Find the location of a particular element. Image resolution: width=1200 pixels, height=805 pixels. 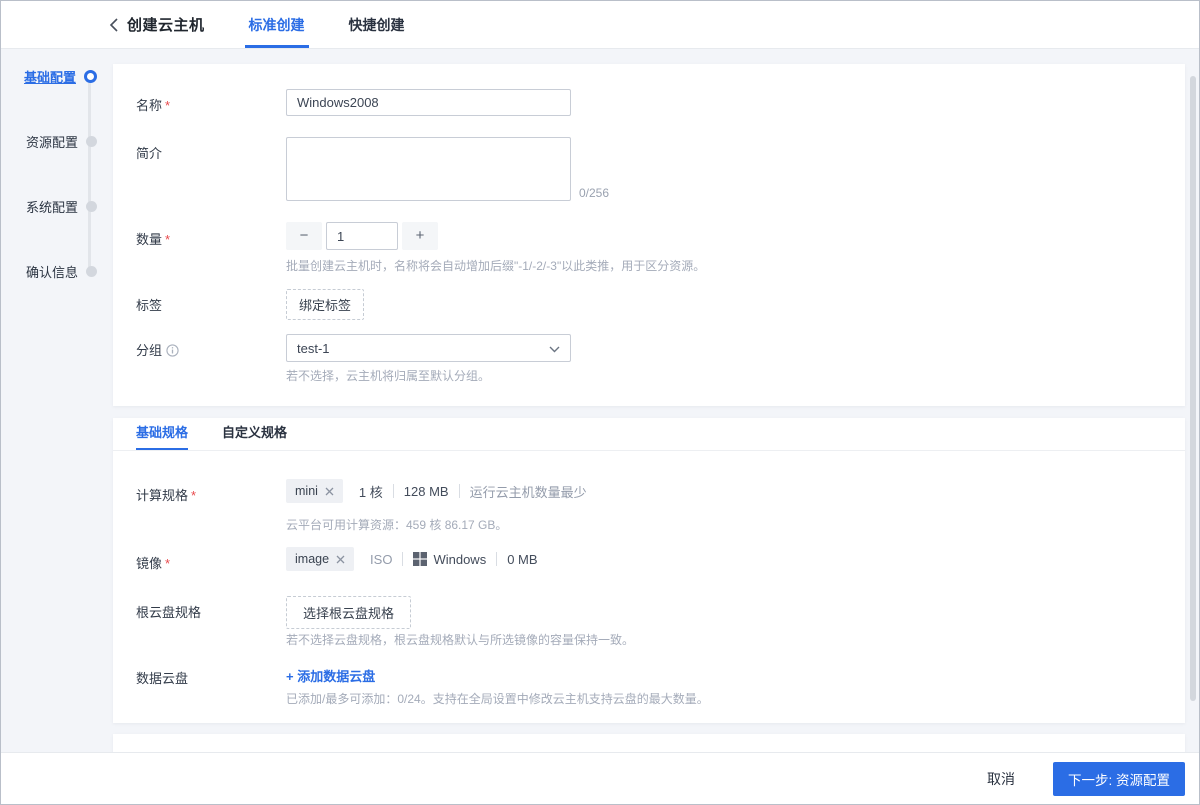

step-active-dot-icon is located at coordinates (90, 76).